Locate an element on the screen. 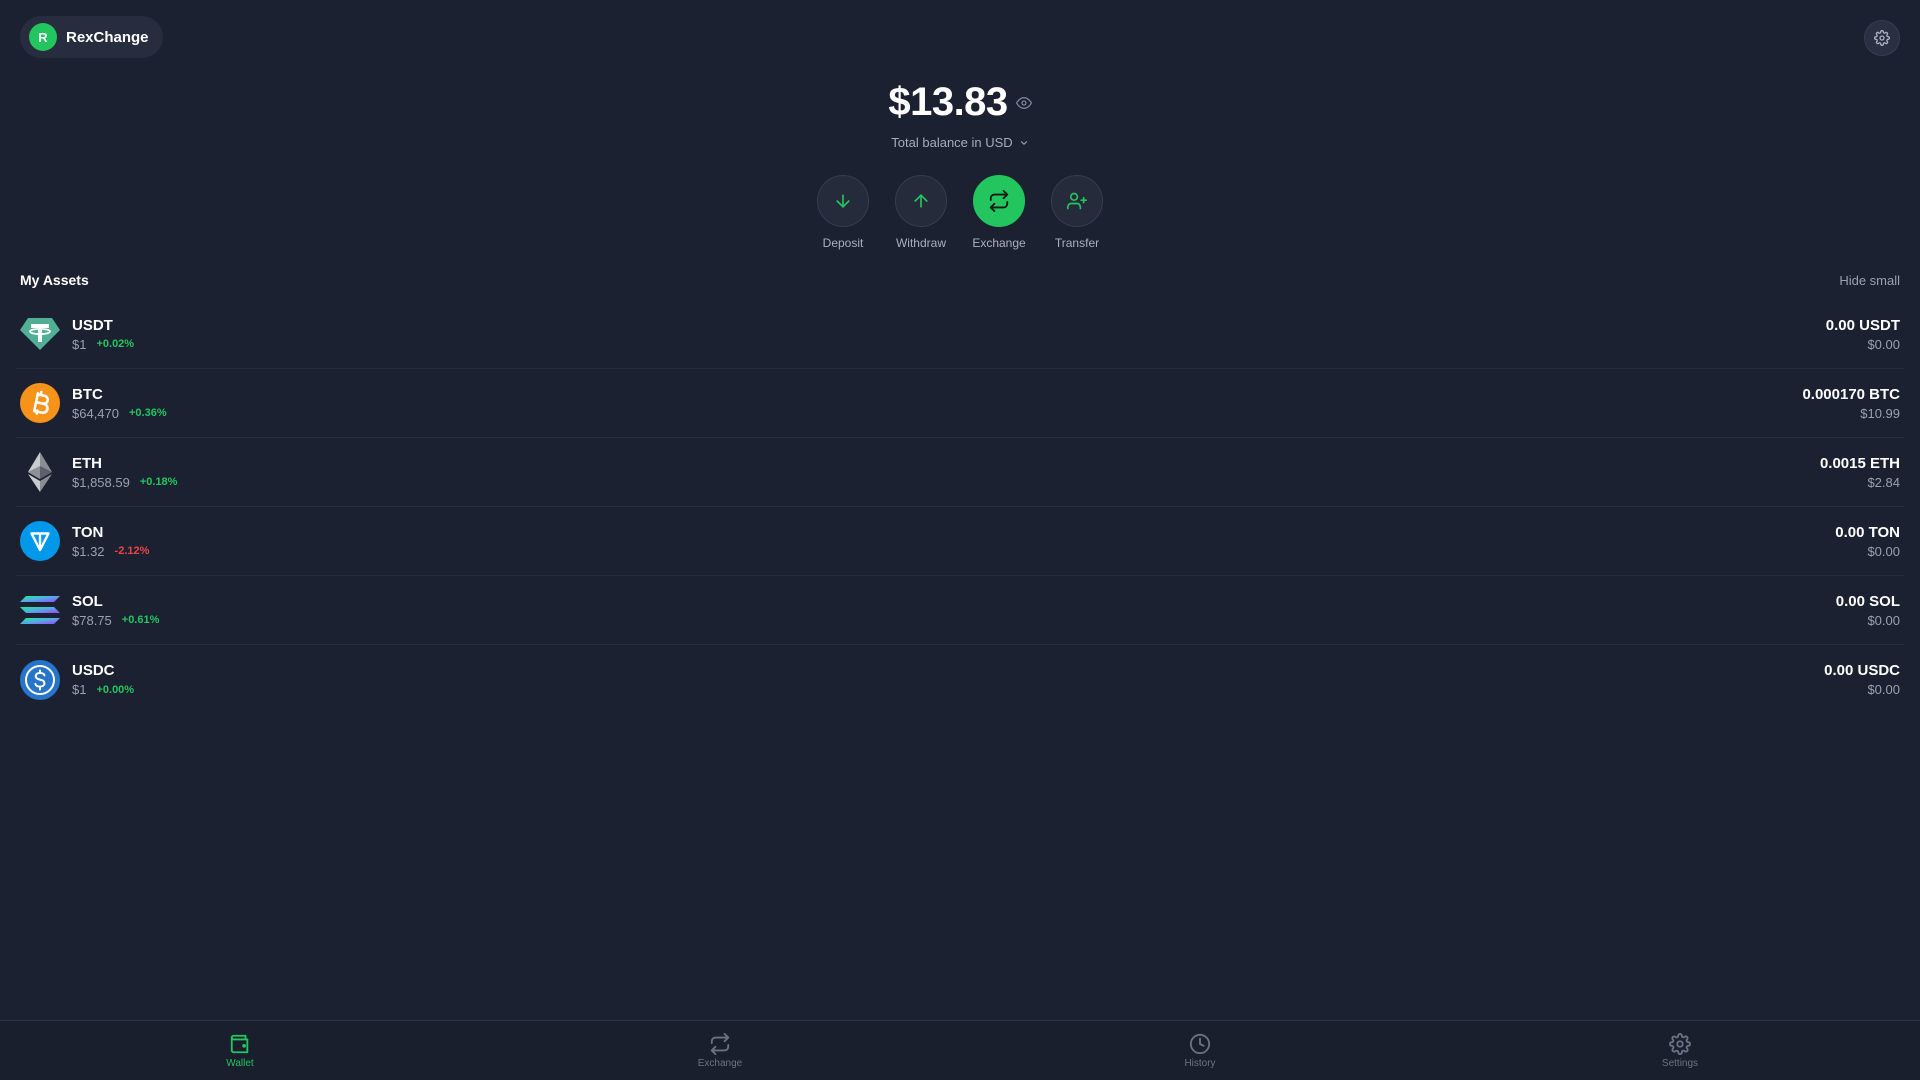 The height and width of the screenshot is (1080, 1920). asset-balance: 0.00 USDT is located at coordinates (1862, 325).